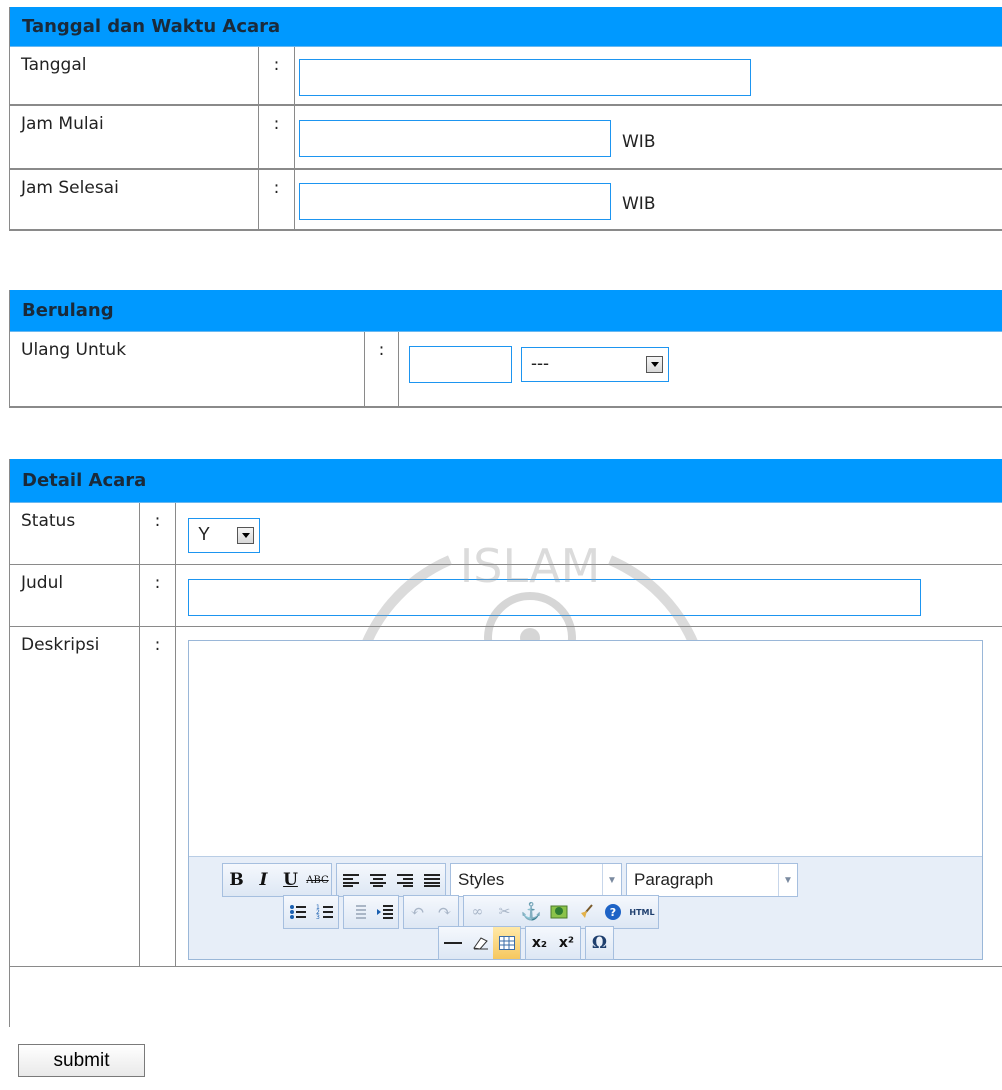  What do you see at coordinates (525, 77) in the screenshot?
I see `tanggal-input` at bounding box center [525, 77].